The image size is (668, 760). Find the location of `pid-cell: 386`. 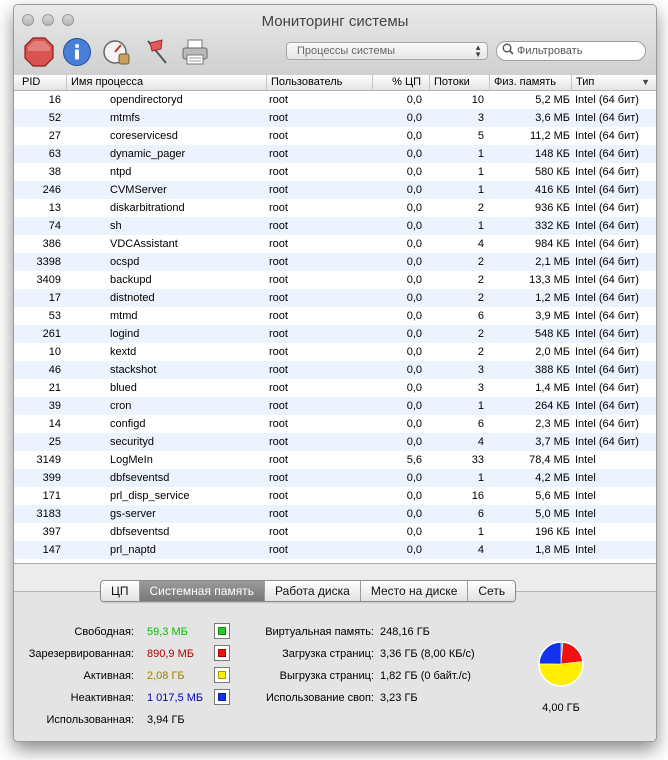

pid-cell: 386 is located at coordinates (51, 244).